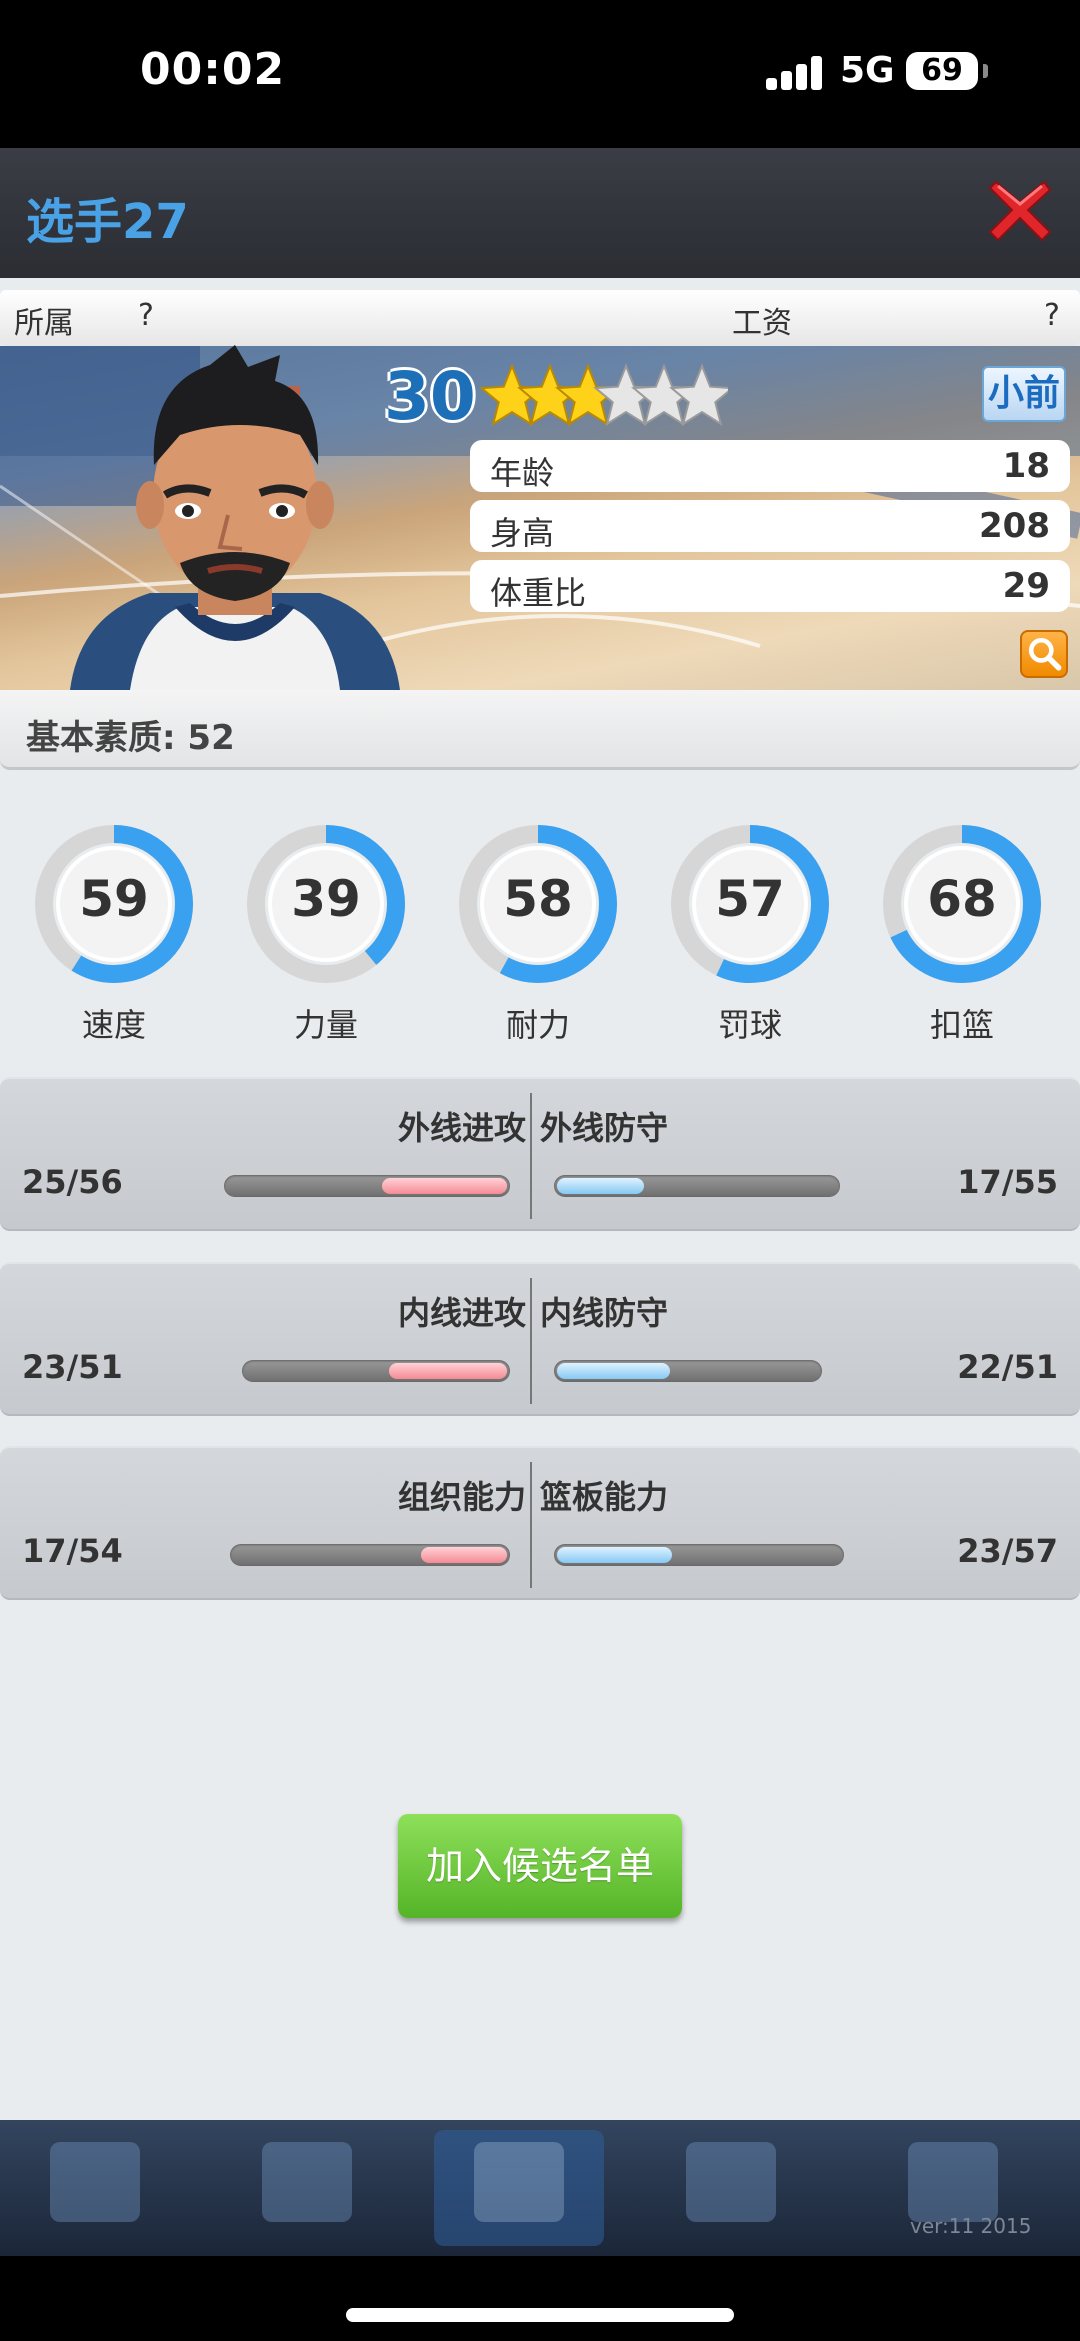 The height and width of the screenshot is (2341, 1080). What do you see at coordinates (235, 517) in the screenshot?
I see `player-avatar` at bounding box center [235, 517].